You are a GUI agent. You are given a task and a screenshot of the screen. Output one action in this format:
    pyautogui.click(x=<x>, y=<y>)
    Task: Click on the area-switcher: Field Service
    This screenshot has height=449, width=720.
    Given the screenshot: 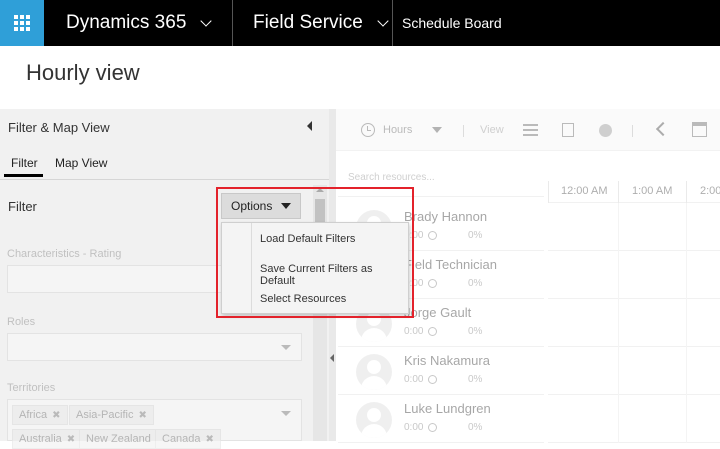 What is the action you would take?
    pyautogui.click(x=321, y=23)
    